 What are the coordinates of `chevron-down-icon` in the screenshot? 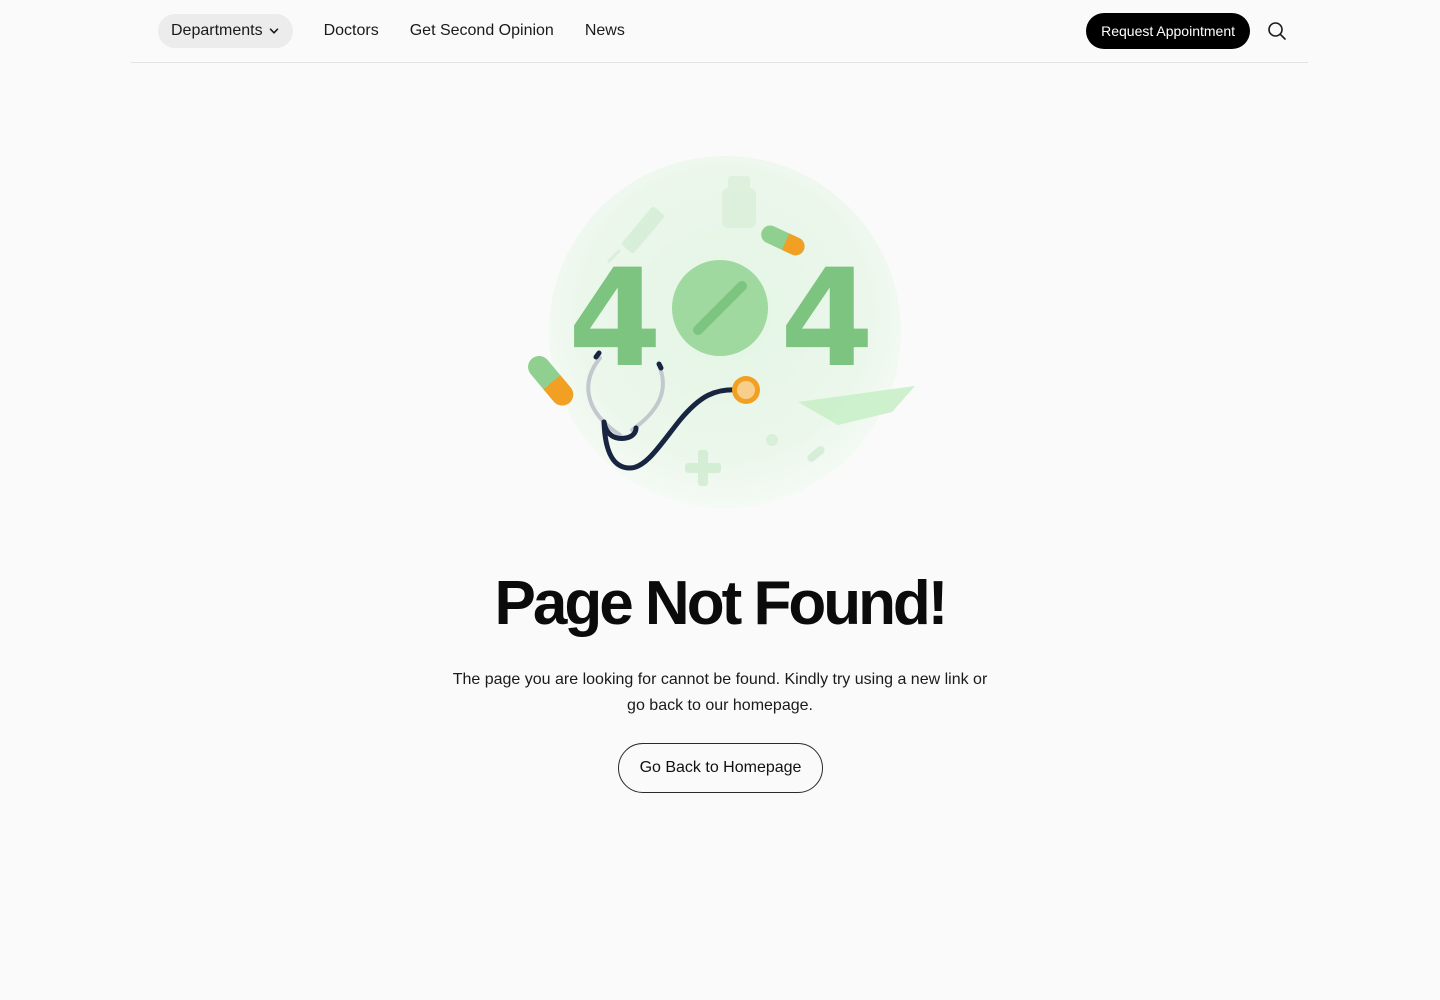 It's located at (273, 31).